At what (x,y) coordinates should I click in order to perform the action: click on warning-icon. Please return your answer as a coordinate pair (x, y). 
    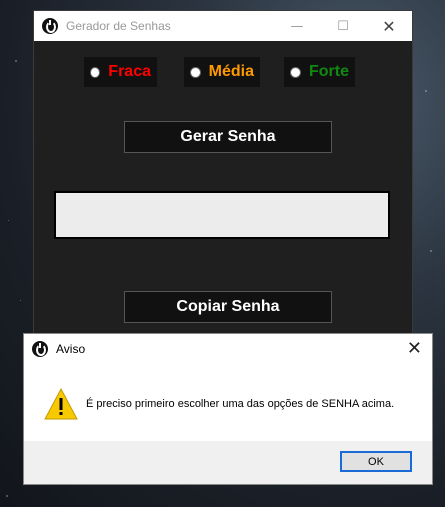
    Looking at the image, I should click on (61, 404).